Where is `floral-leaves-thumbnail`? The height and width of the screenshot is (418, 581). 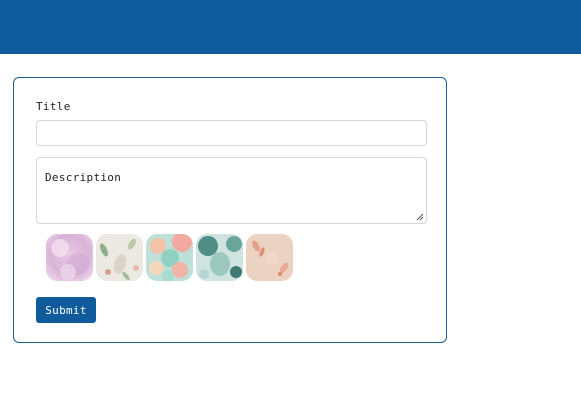 floral-leaves-thumbnail is located at coordinates (119, 257).